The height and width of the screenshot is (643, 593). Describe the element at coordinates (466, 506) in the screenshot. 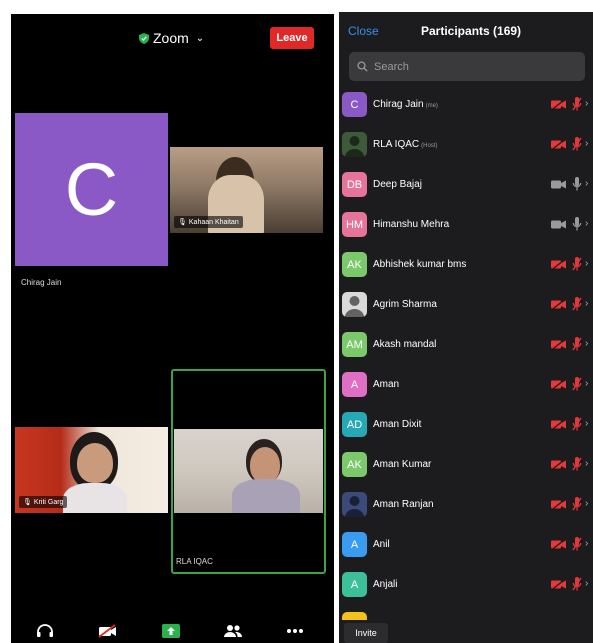

I see `participant-row: Aman Ranjan ›` at that location.